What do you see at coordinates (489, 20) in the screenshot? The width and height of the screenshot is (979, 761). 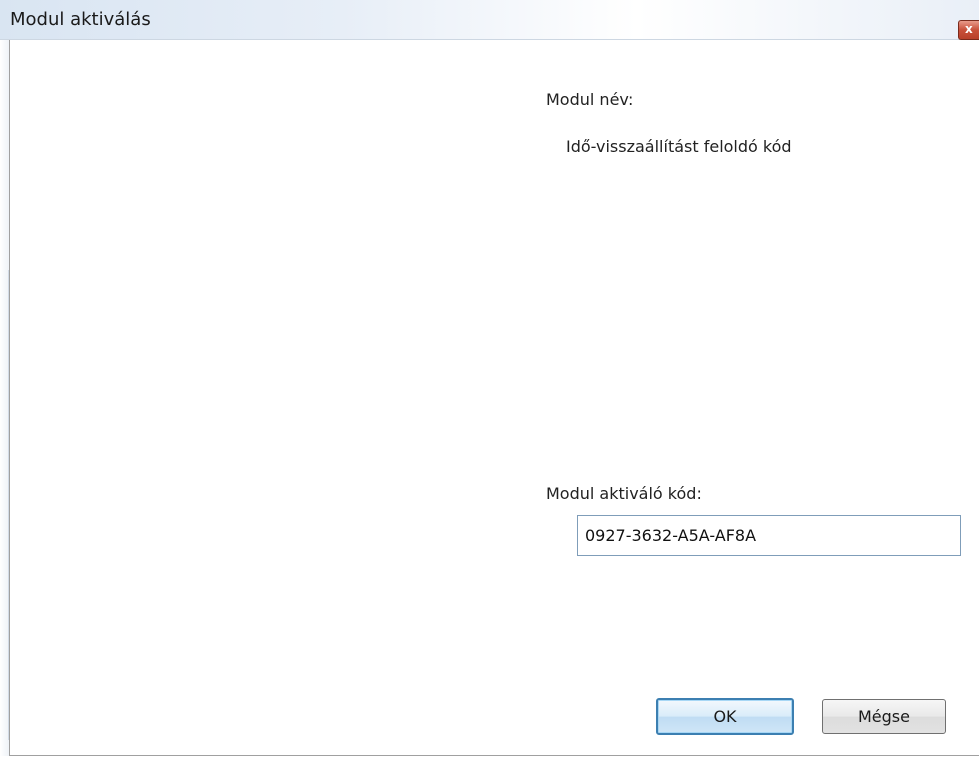 I see `title-bar: Modul aktiválás x` at bounding box center [489, 20].